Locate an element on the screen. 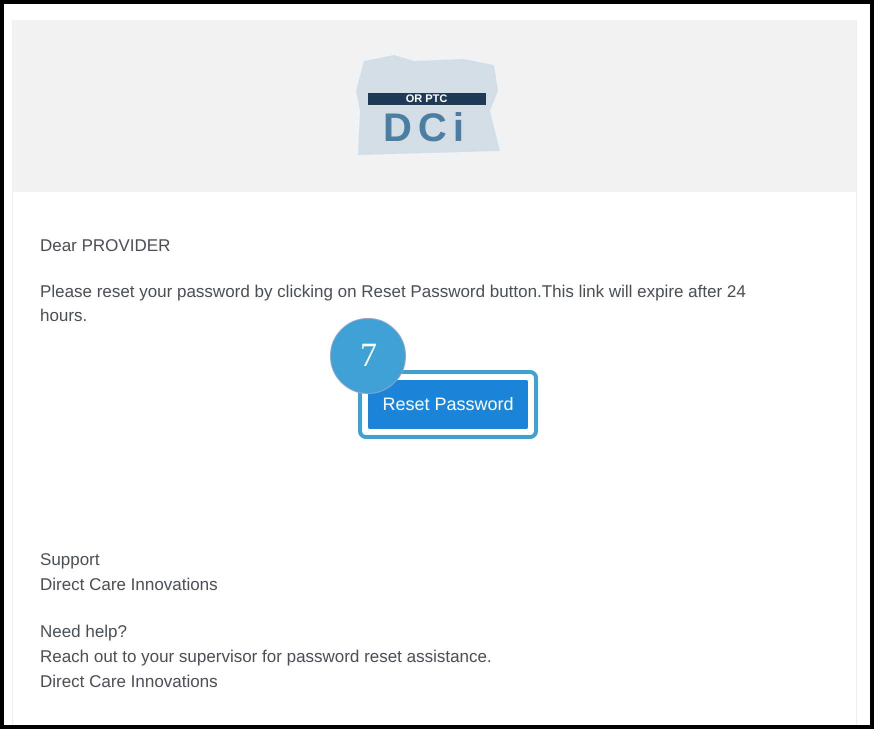 The height and width of the screenshot is (729, 874). help-heading: Need help? is located at coordinates (83, 632).